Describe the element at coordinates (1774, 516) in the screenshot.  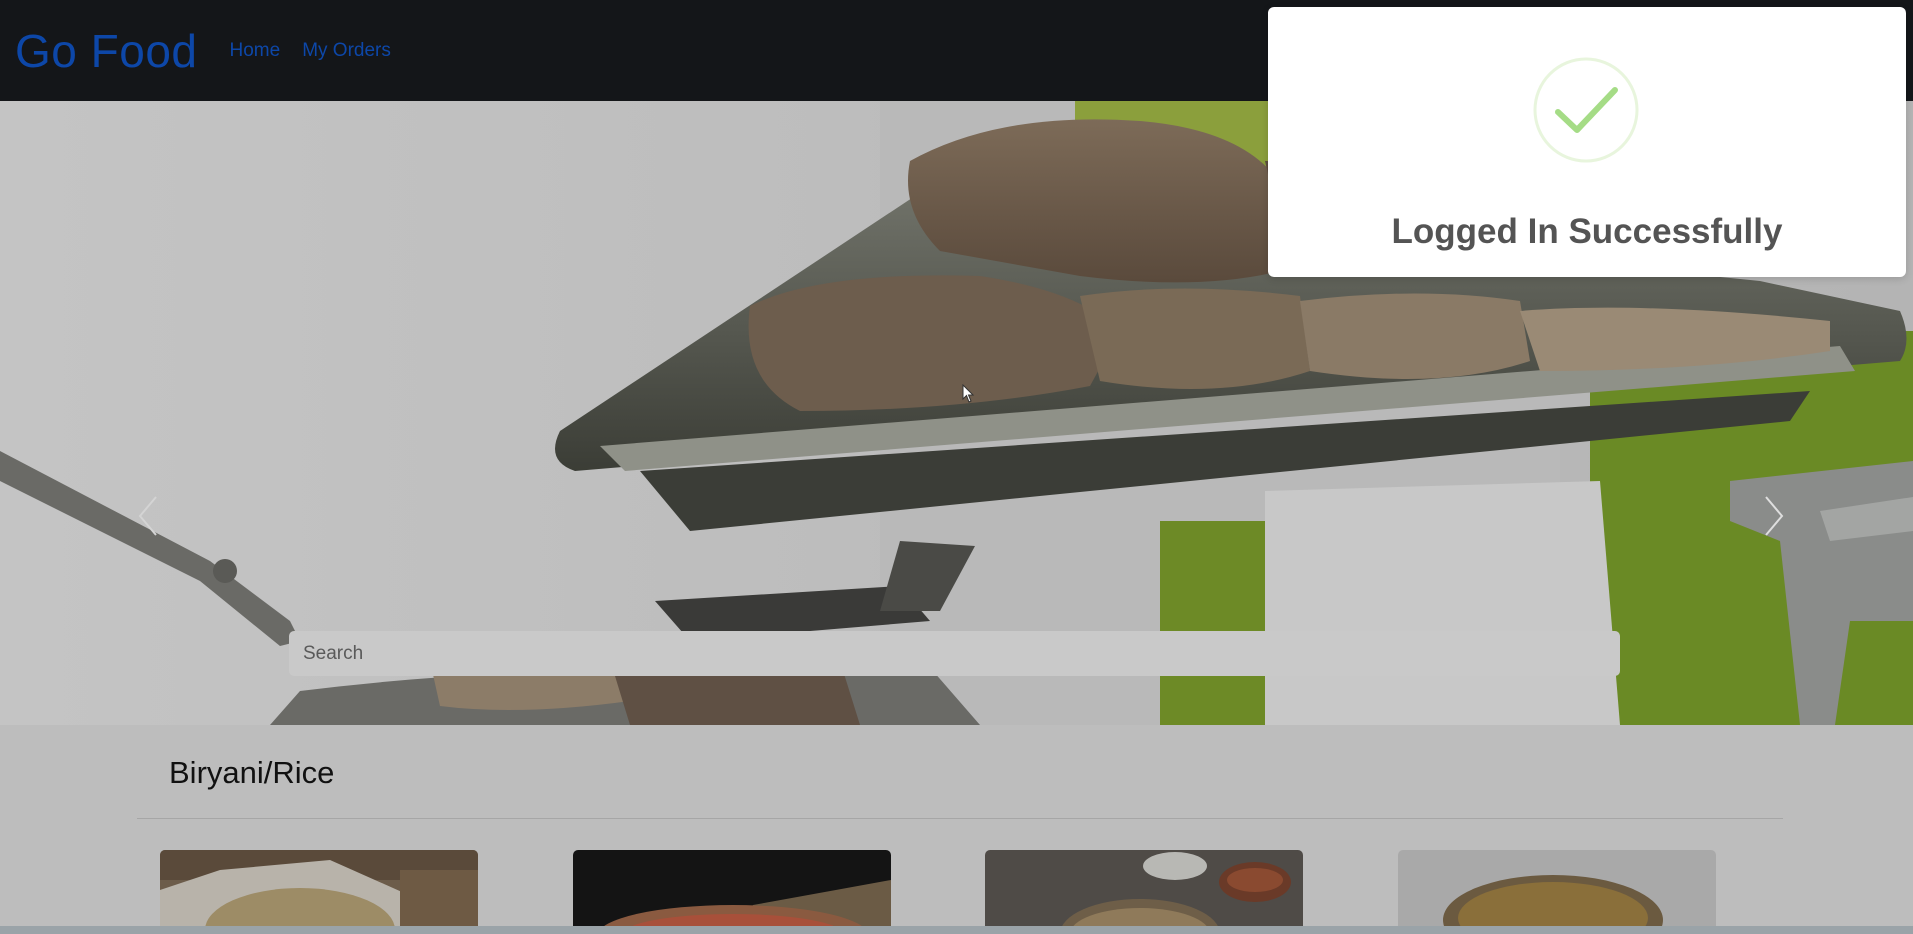
I see `carousel-next-icon` at that location.